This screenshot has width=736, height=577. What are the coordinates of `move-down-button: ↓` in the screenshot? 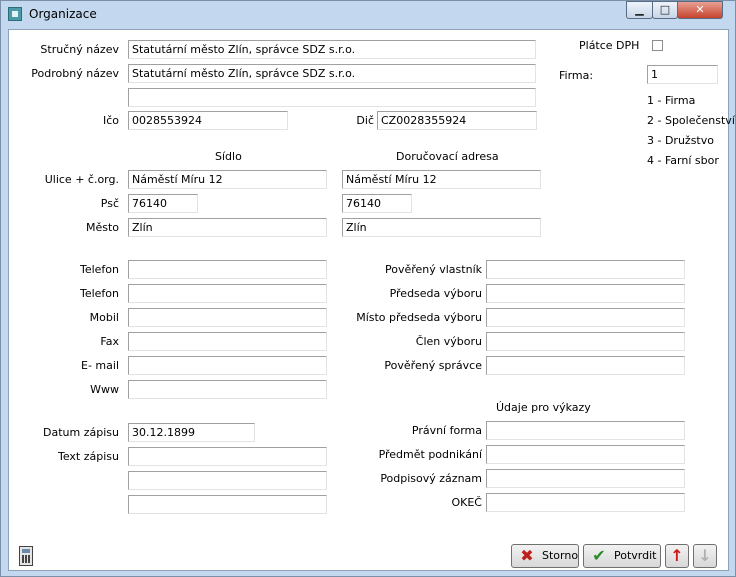 It's located at (705, 556).